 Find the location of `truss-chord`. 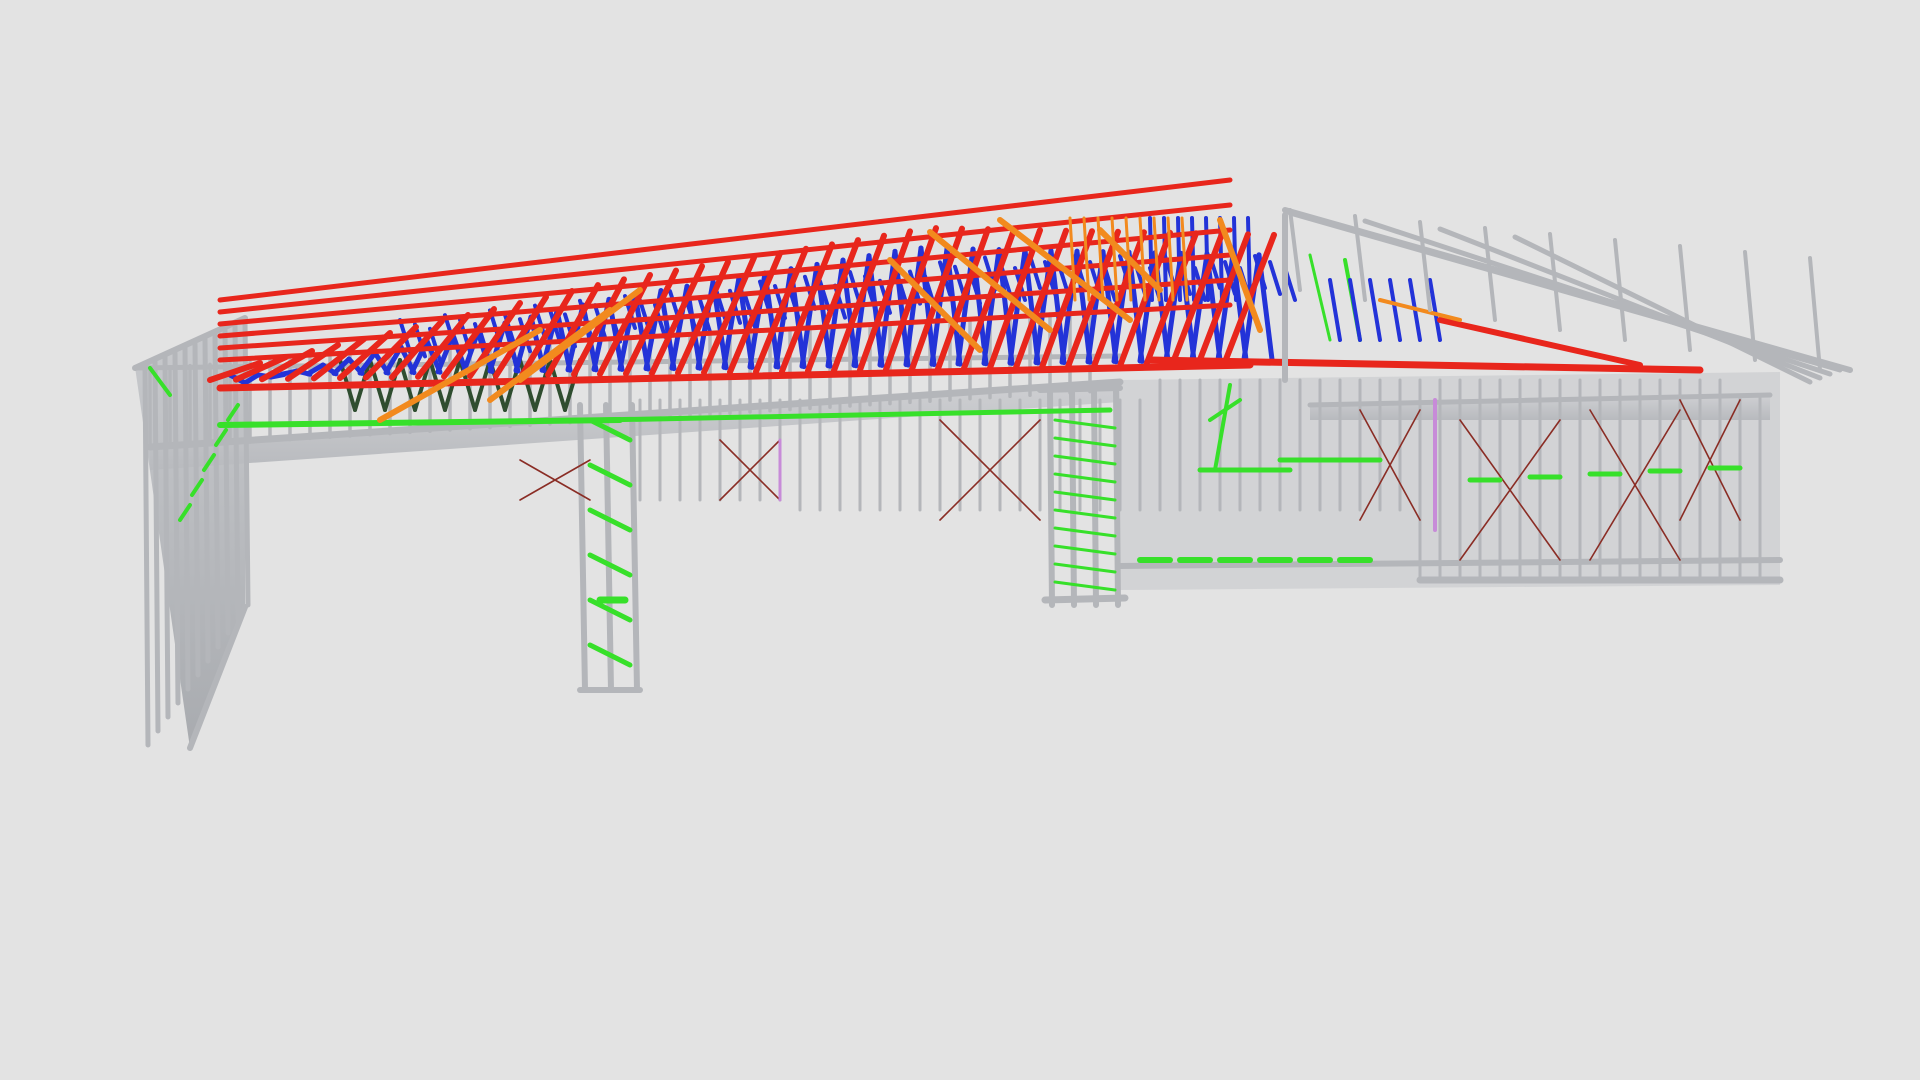

truss-chord is located at coordinates (1540, 342).